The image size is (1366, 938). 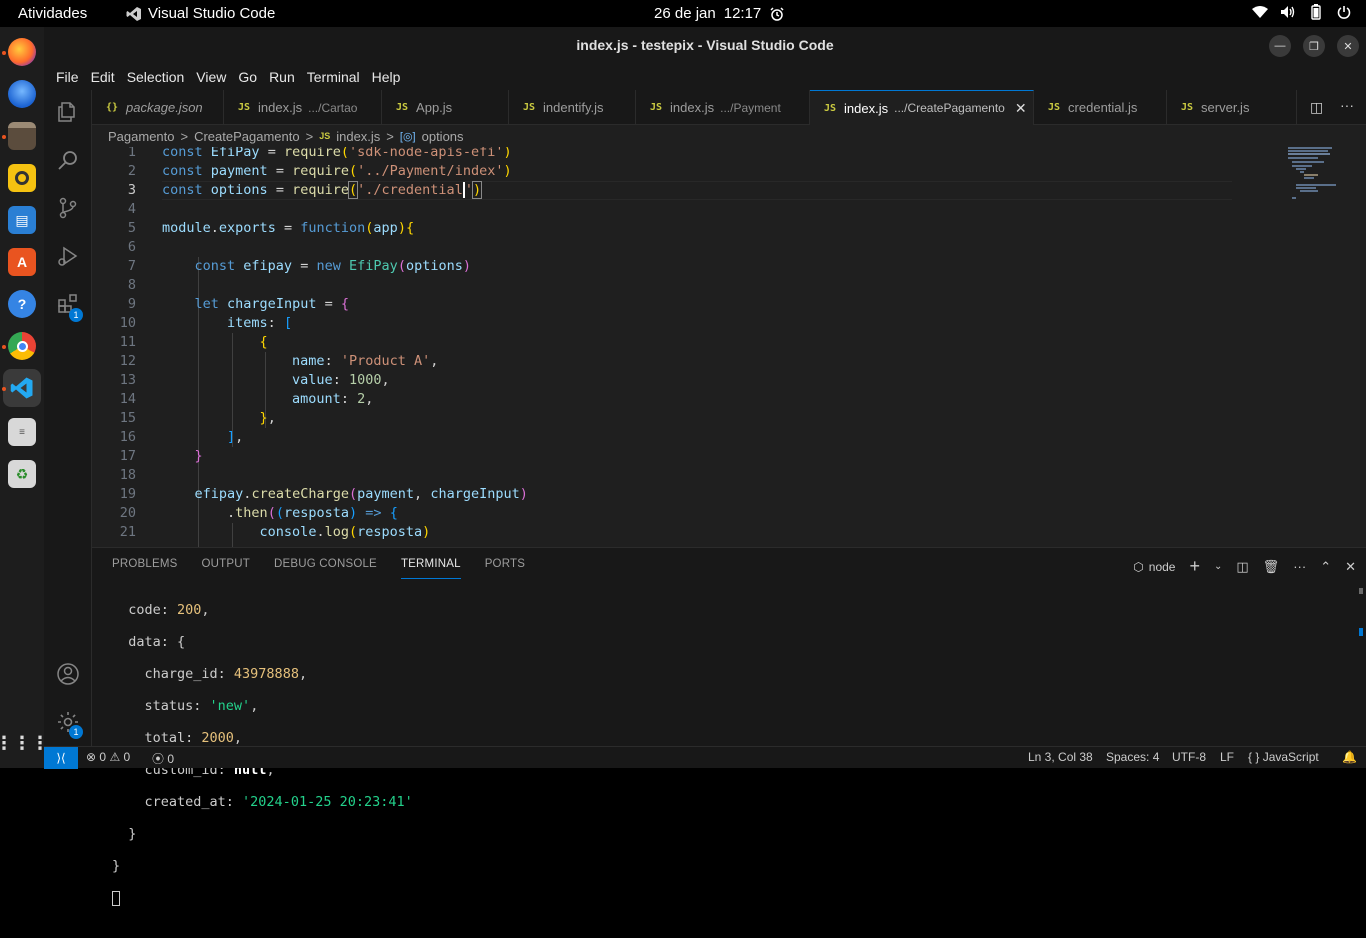 I want to click on code-line: let chargeInput = {, so click(x=272, y=304).